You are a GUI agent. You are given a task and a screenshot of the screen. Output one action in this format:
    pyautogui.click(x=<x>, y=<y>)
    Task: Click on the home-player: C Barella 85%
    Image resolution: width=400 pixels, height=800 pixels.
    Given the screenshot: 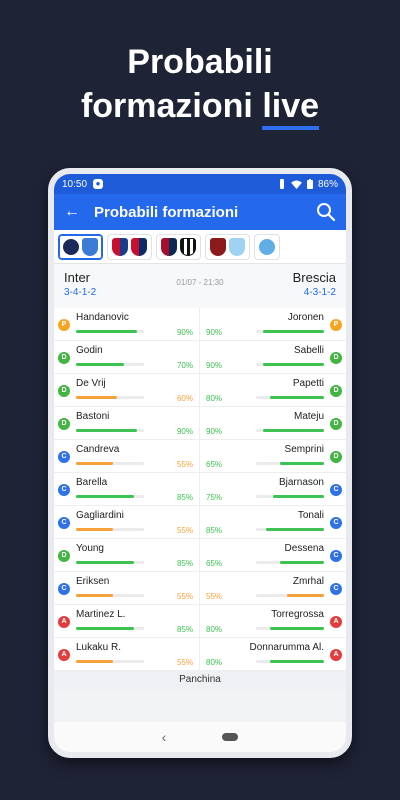 What is the action you would take?
    pyautogui.click(x=127, y=489)
    